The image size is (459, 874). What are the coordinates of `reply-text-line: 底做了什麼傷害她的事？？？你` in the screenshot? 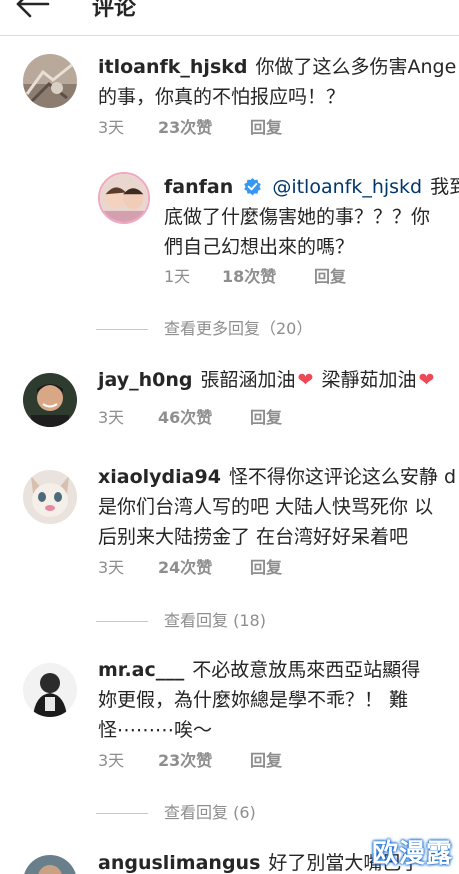 It's located at (297, 217).